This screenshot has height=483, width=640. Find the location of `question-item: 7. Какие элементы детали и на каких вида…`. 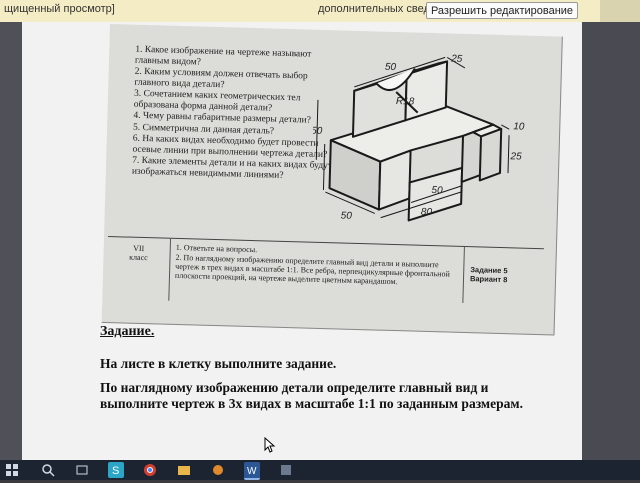

question-item: 7. Какие элементы детали и на каких вида… is located at coordinates (232, 168).